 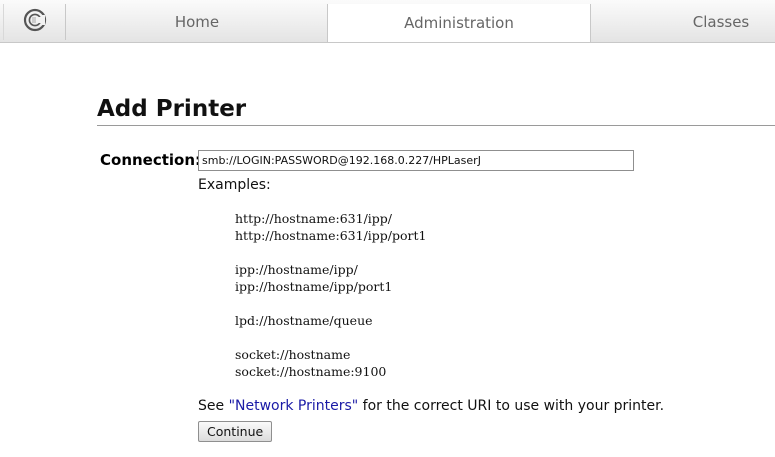 I want to click on example-line: ipp://hostname/ipp/, so click(x=296, y=269).